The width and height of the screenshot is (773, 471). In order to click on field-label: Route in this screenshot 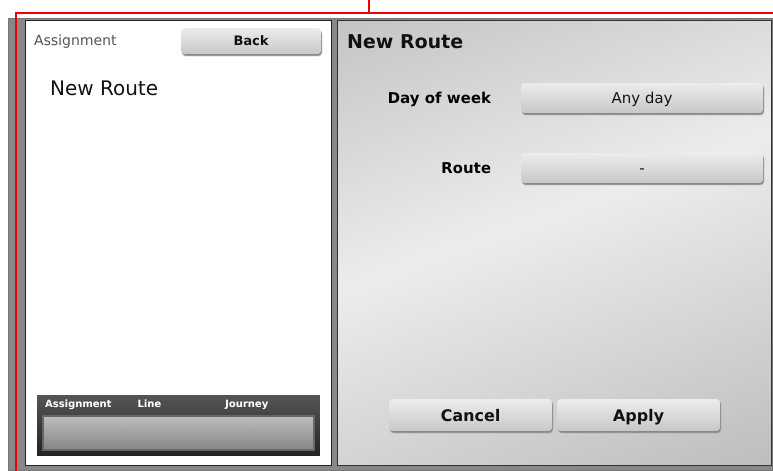, I will do `click(465, 168)`.